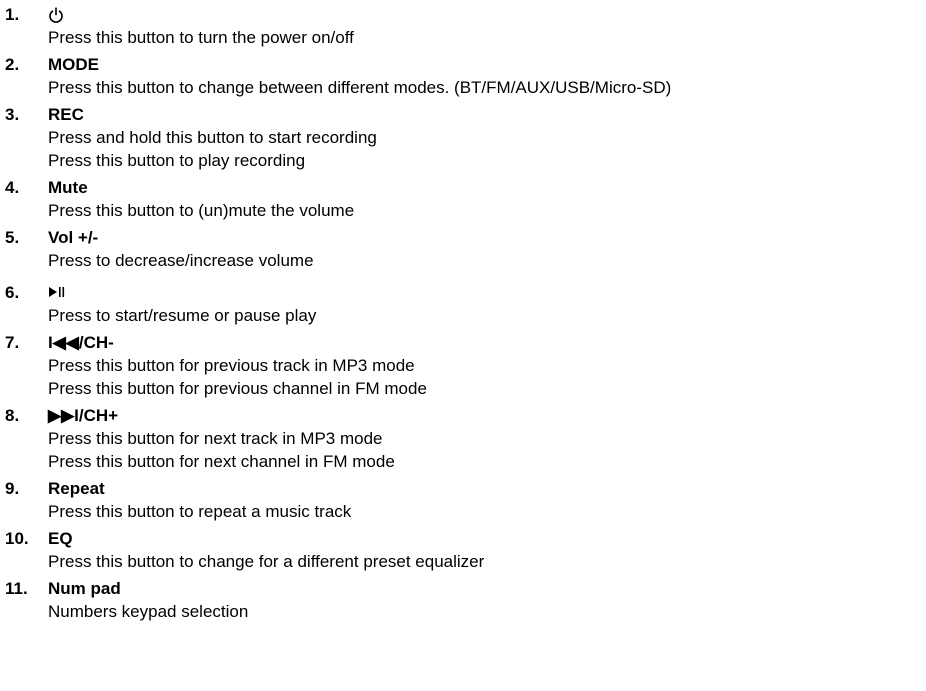  What do you see at coordinates (12, 488) in the screenshot?
I see `item-number: 9.` at bounding box center [12, 488].